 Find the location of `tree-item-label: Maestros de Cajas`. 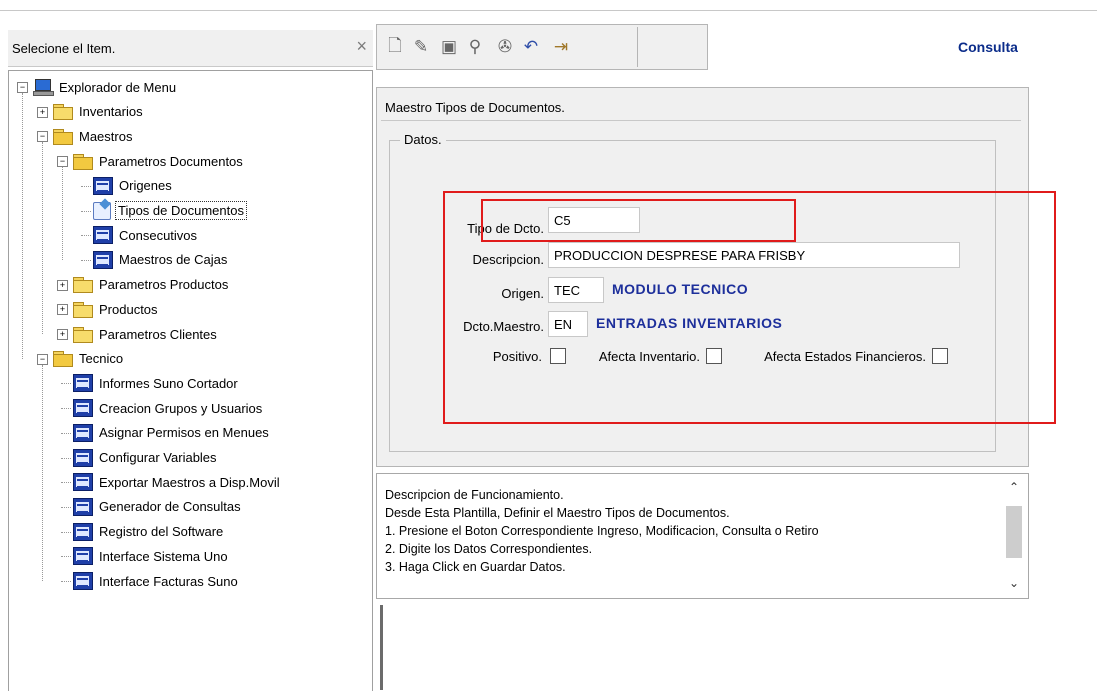

tree-item-label: Maestros de Cajas is located at coordinates (173, 260).